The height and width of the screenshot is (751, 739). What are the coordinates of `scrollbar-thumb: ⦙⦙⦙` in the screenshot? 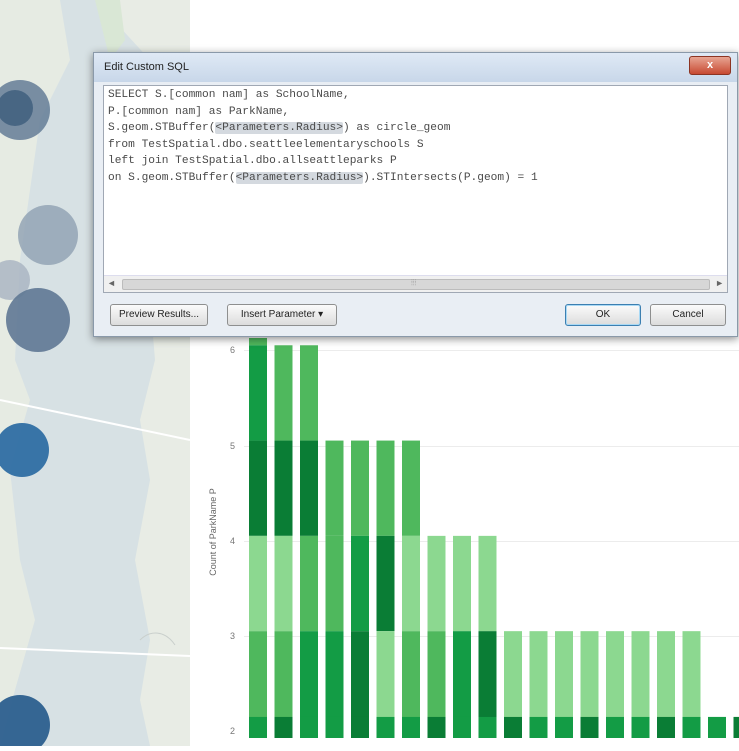 It's located at (416, 284).